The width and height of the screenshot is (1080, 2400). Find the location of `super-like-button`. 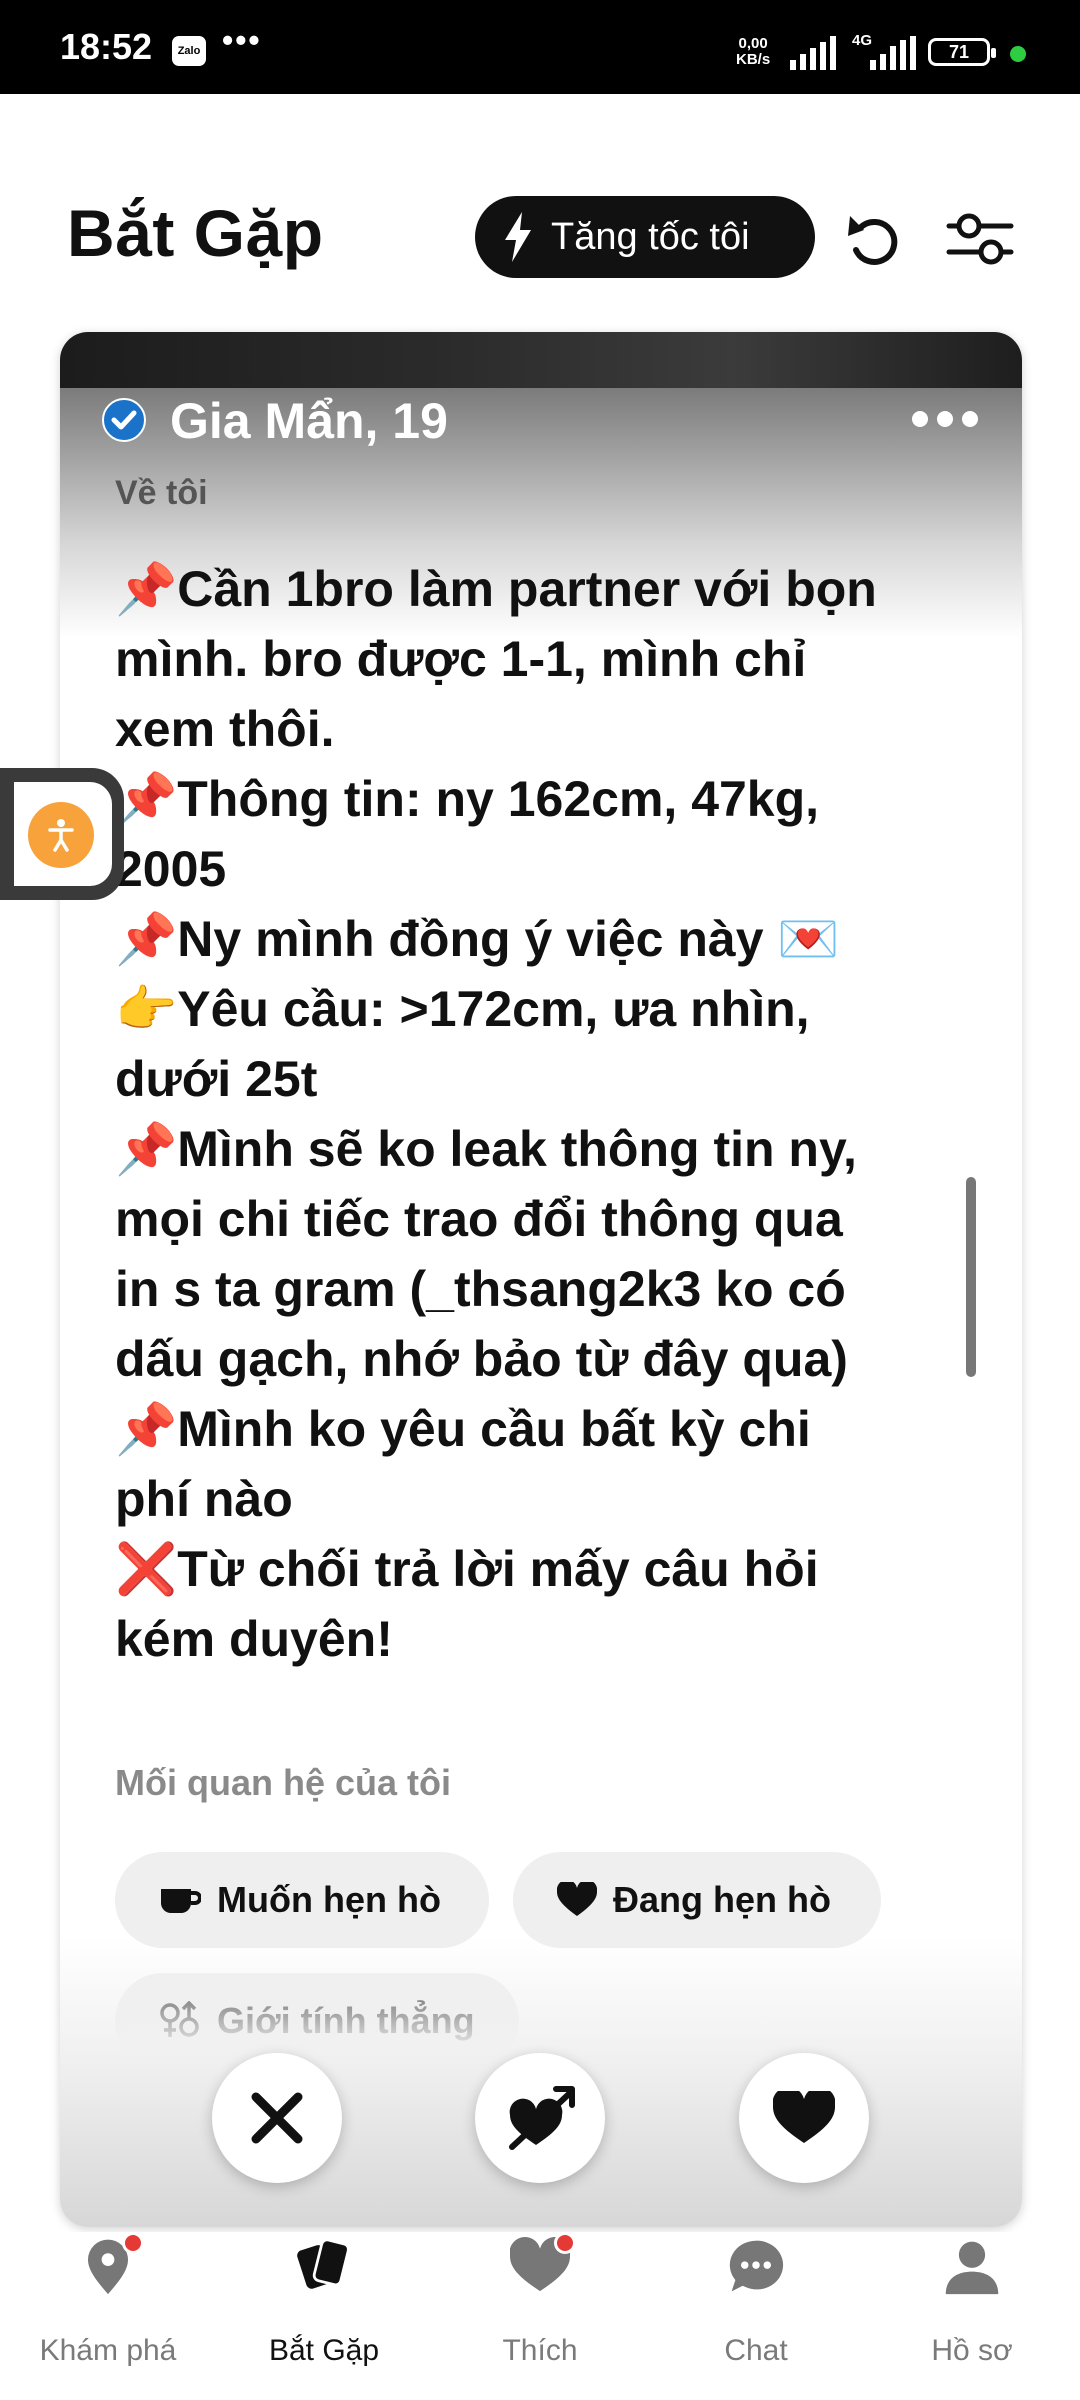

super-like-button is located at coordinates (540, 2118).